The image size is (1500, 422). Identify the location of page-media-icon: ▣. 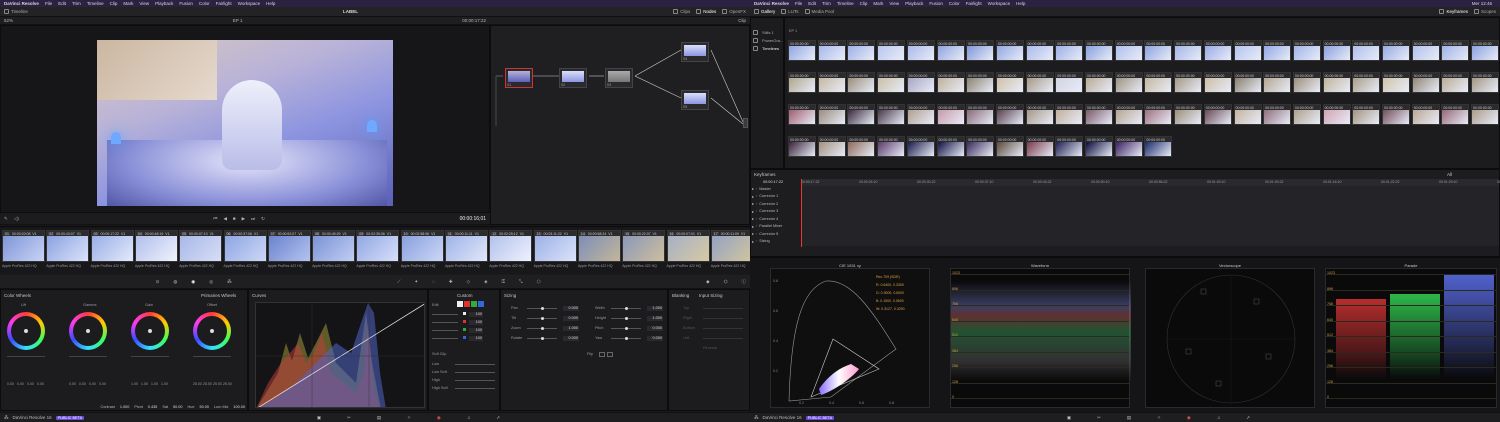
(319, 418).